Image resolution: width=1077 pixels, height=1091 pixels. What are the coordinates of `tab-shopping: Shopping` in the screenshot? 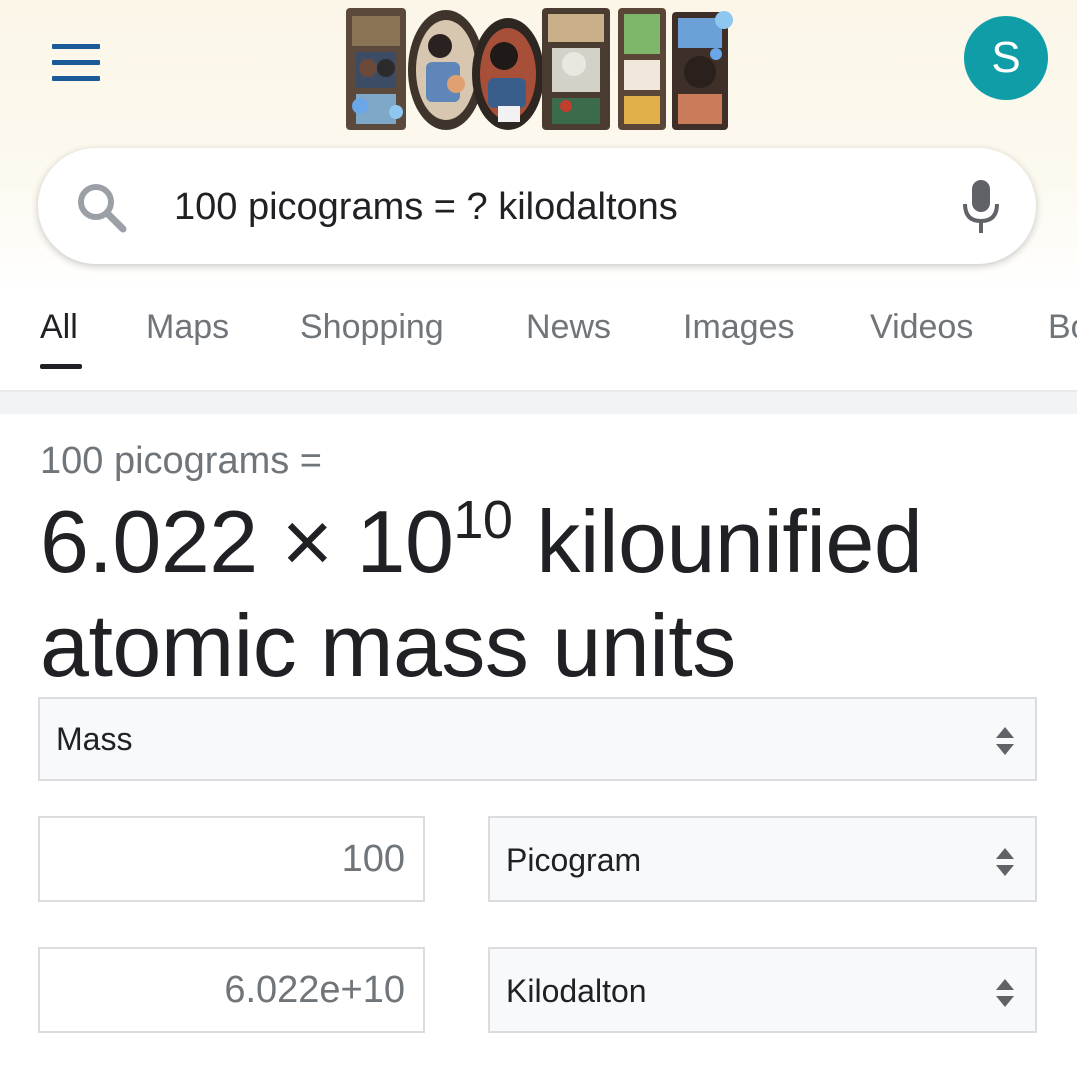 It's located at (372, 327).